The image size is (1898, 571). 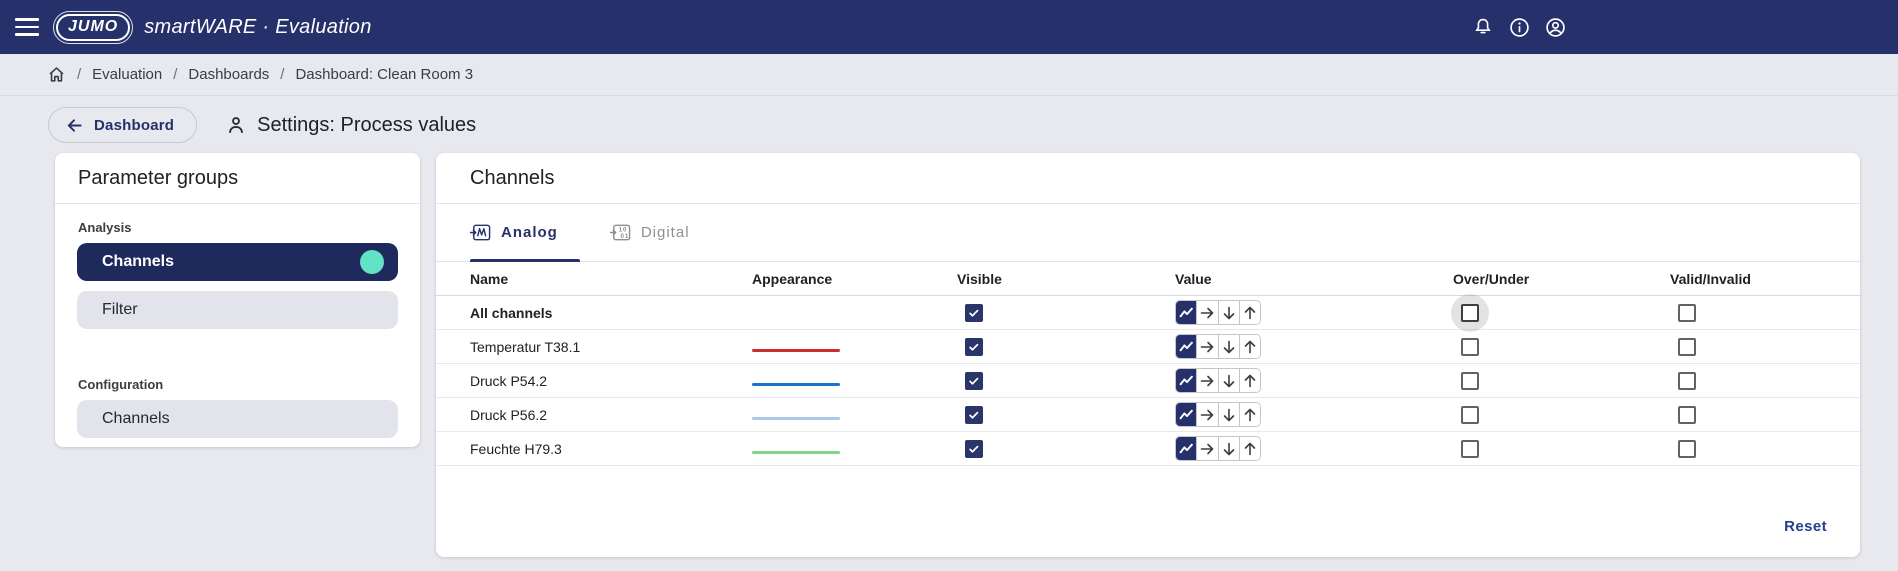 What do you see at coordinates (525, 346) in the screenshot?
I see `channel-name: Temperatur T38.1` at bounding box center [525, 346].